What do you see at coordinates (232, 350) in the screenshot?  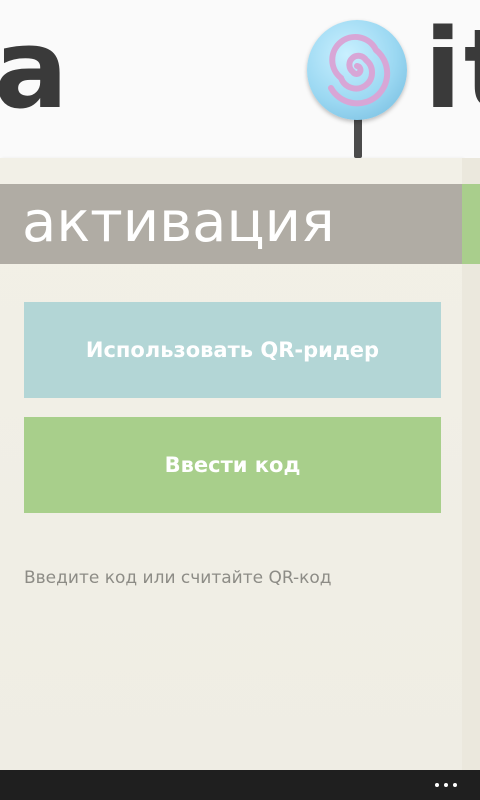 I see `qr-reader-button: Использовать QR-ридер` at bounding box center [232, 350].